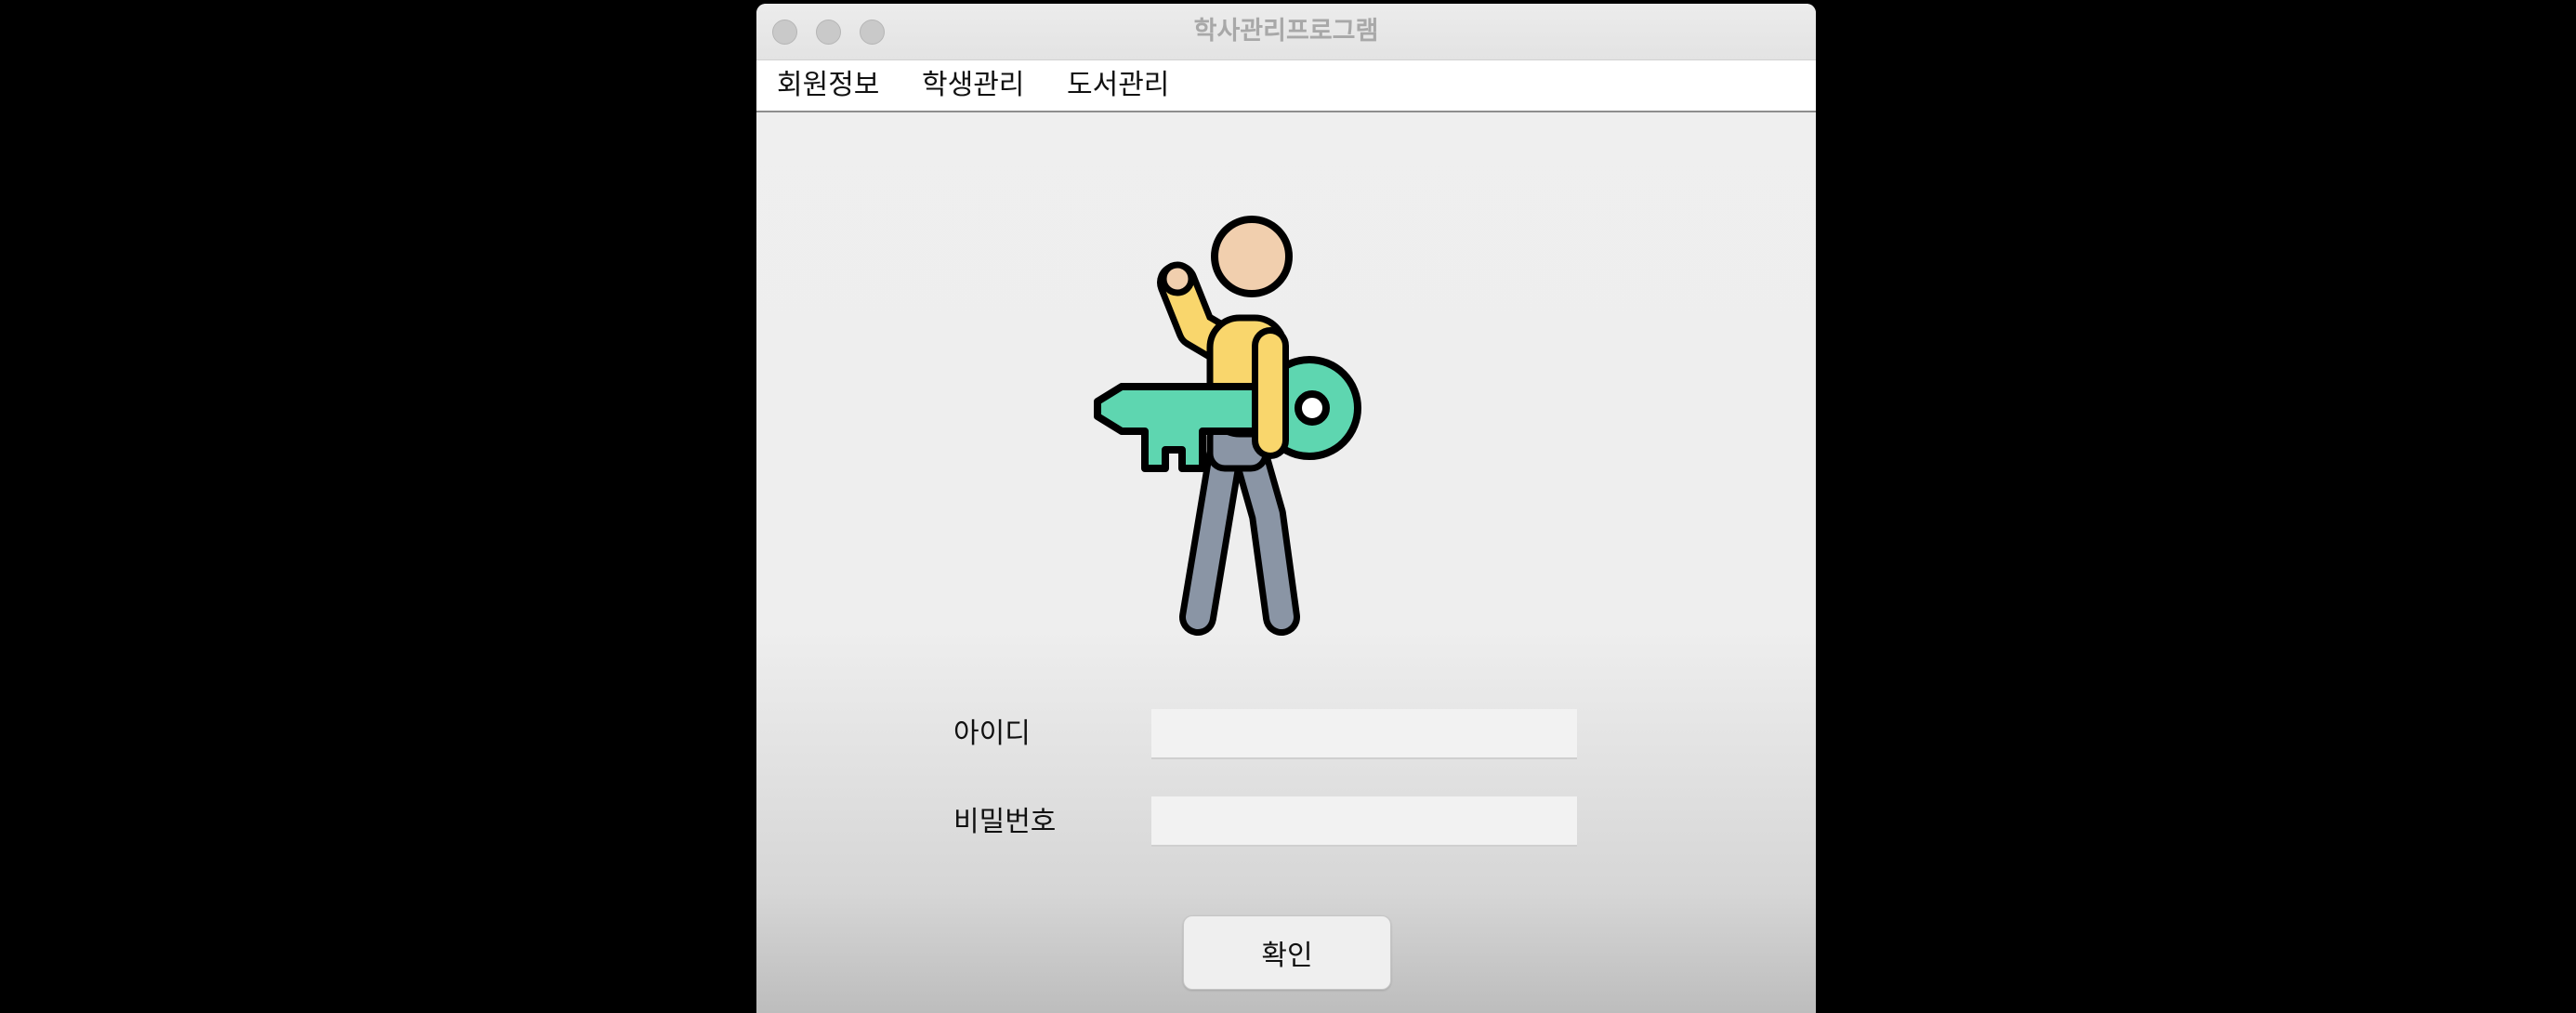 The height and width of the screenshot is (1013, 2576). Describe the element at coordinates (1364, 821) in the screenshot. I see `password-input` at that location.